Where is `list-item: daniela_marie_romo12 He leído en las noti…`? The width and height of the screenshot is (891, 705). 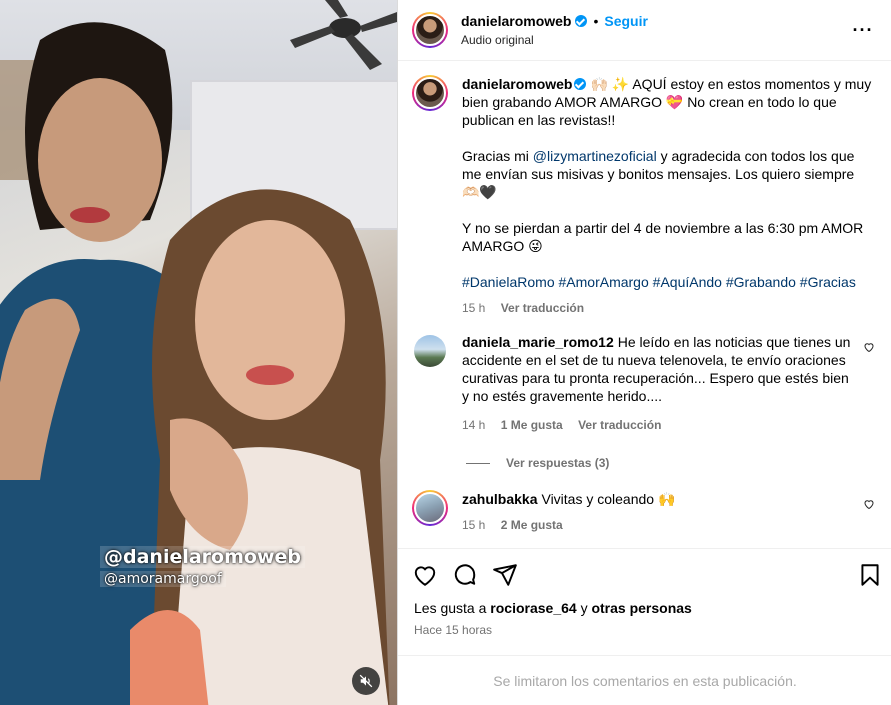
list-item: daniela_marie_romo12 He leído en las noti… is located at coordinates (643, 382).